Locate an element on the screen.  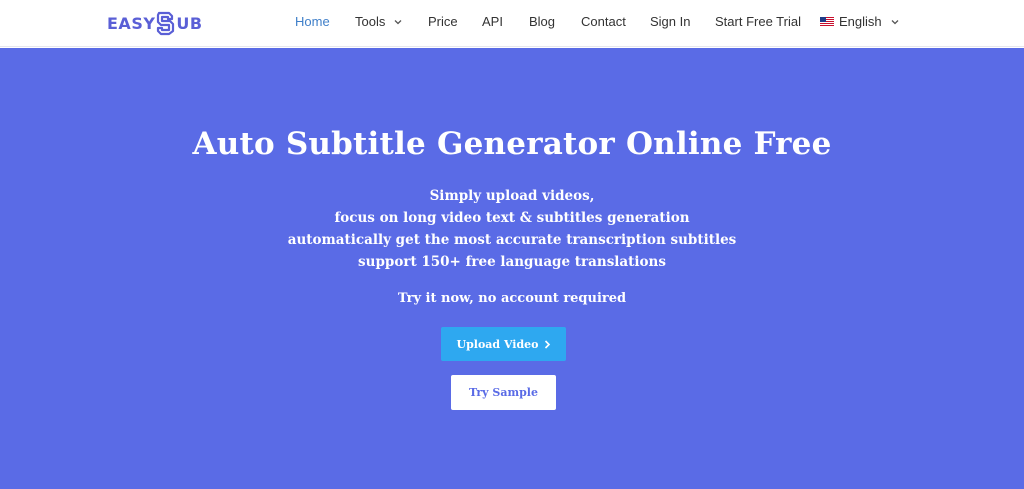
nav-start-free-trial: Start Free Trial is located at coordinates (758, 21).